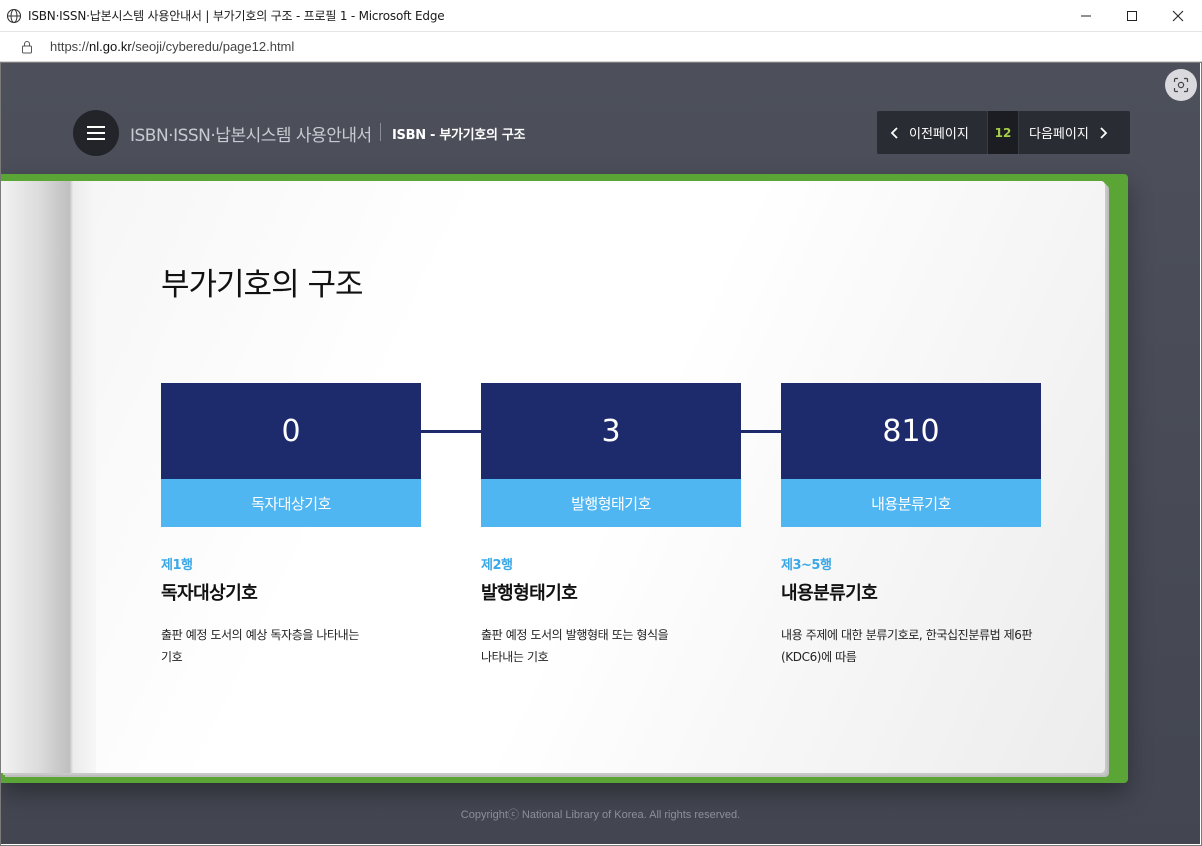  I want to click on section-title: ISBN - 부가기호의 구조, so click(459, 135).